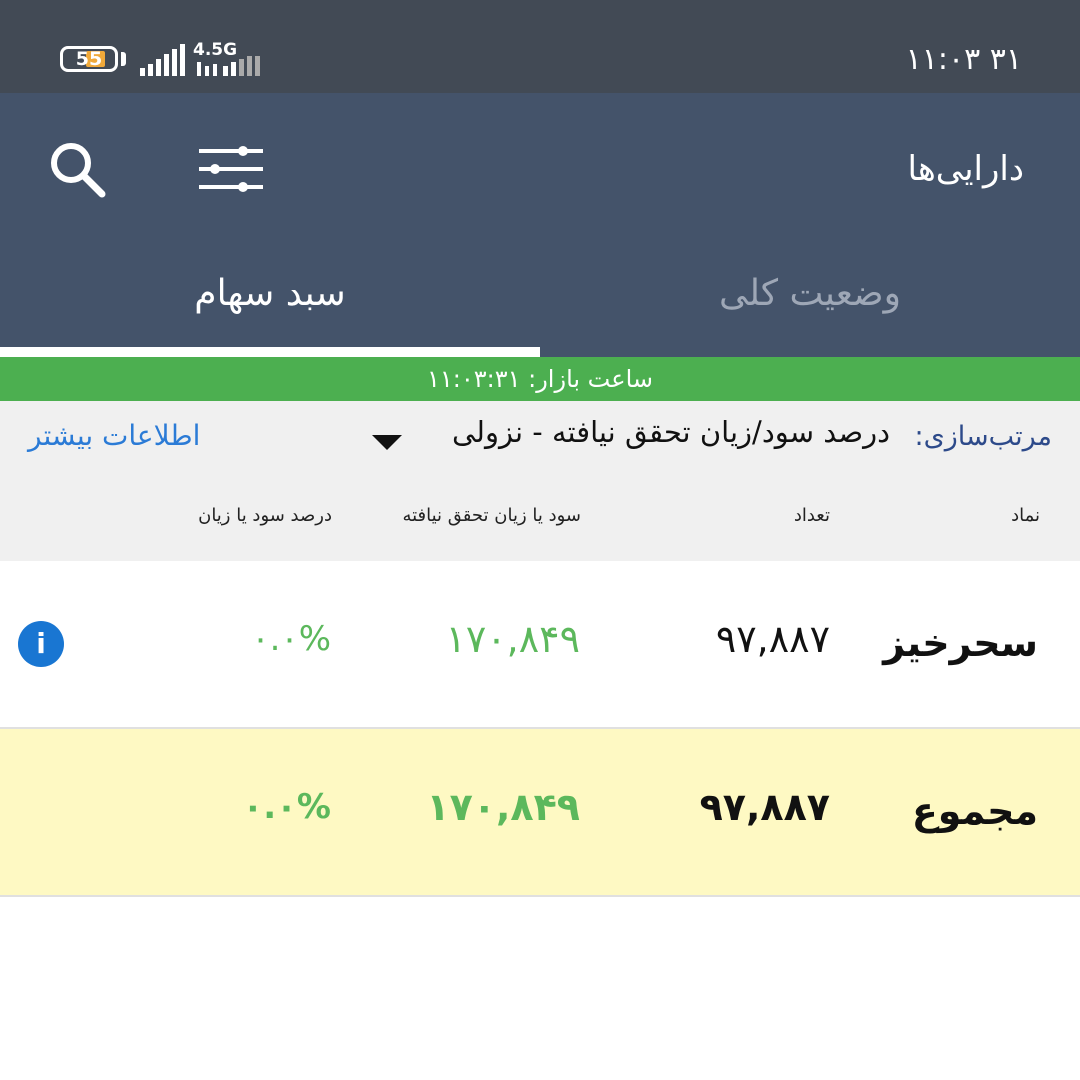 The height and width of the screenshot is (1080, 1080). What do you see at coordinates (1025, 515) in the screenshot?
I see `column-header-symbol: نماد` at bounding box center [1025, 515].